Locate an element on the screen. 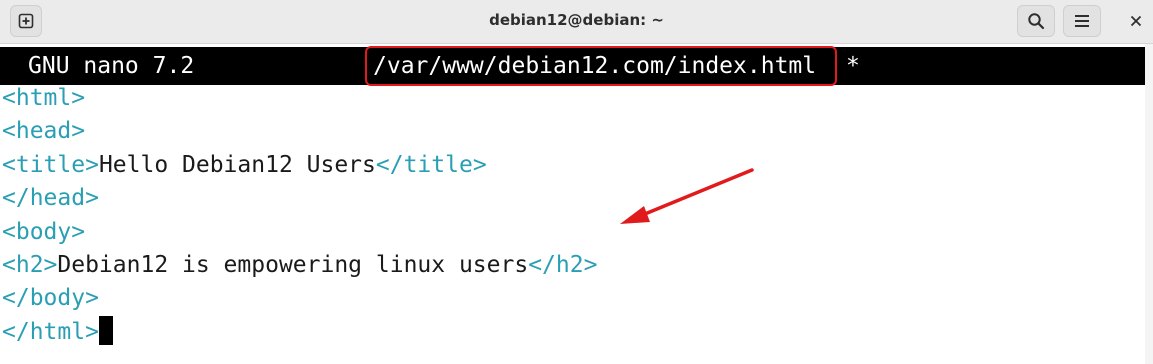  red-arrow-annotation is located at coordinates (687, 196).